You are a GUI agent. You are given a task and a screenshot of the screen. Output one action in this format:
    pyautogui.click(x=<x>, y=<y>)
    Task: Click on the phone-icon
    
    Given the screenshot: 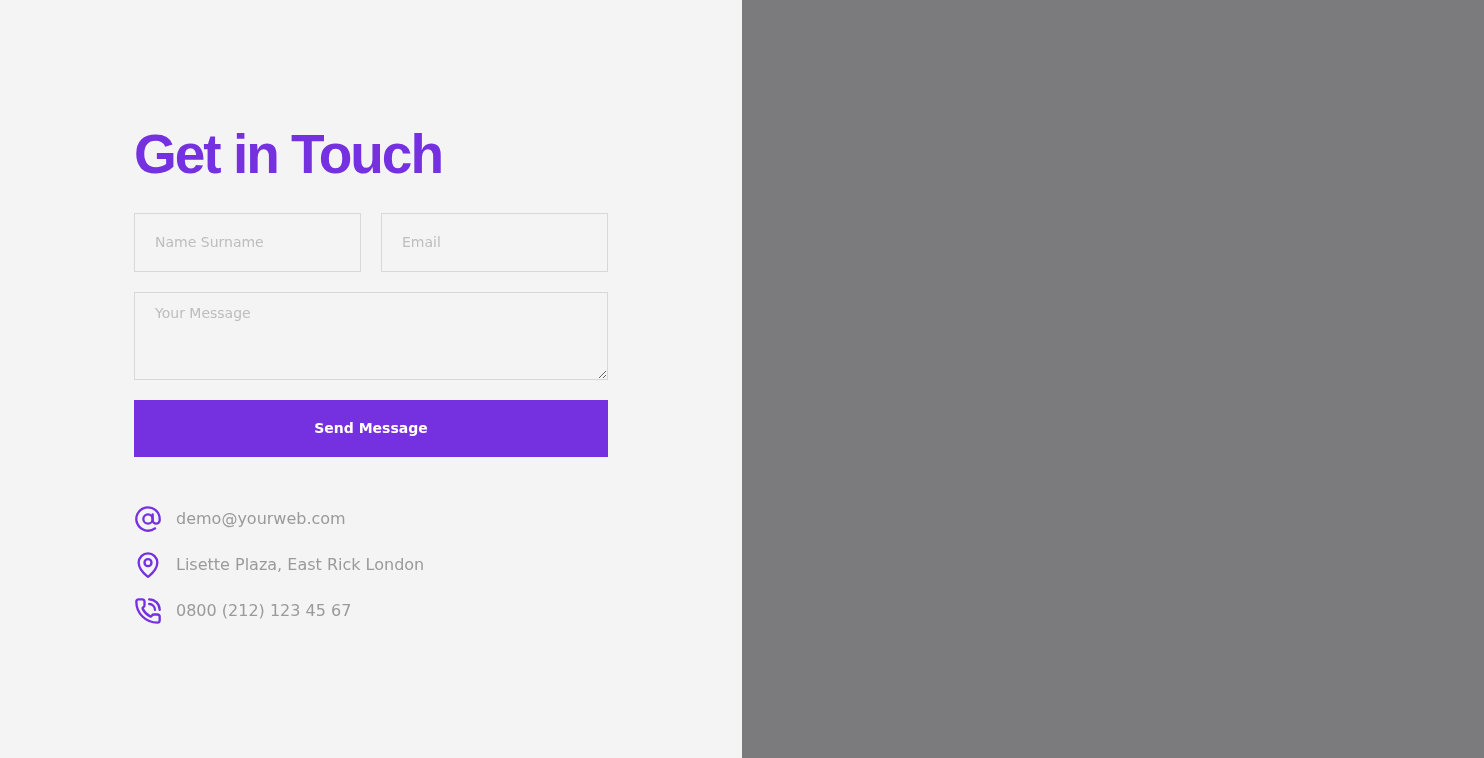 What is the action you would take?
    pyautogui.click(x=148, y=610)
    